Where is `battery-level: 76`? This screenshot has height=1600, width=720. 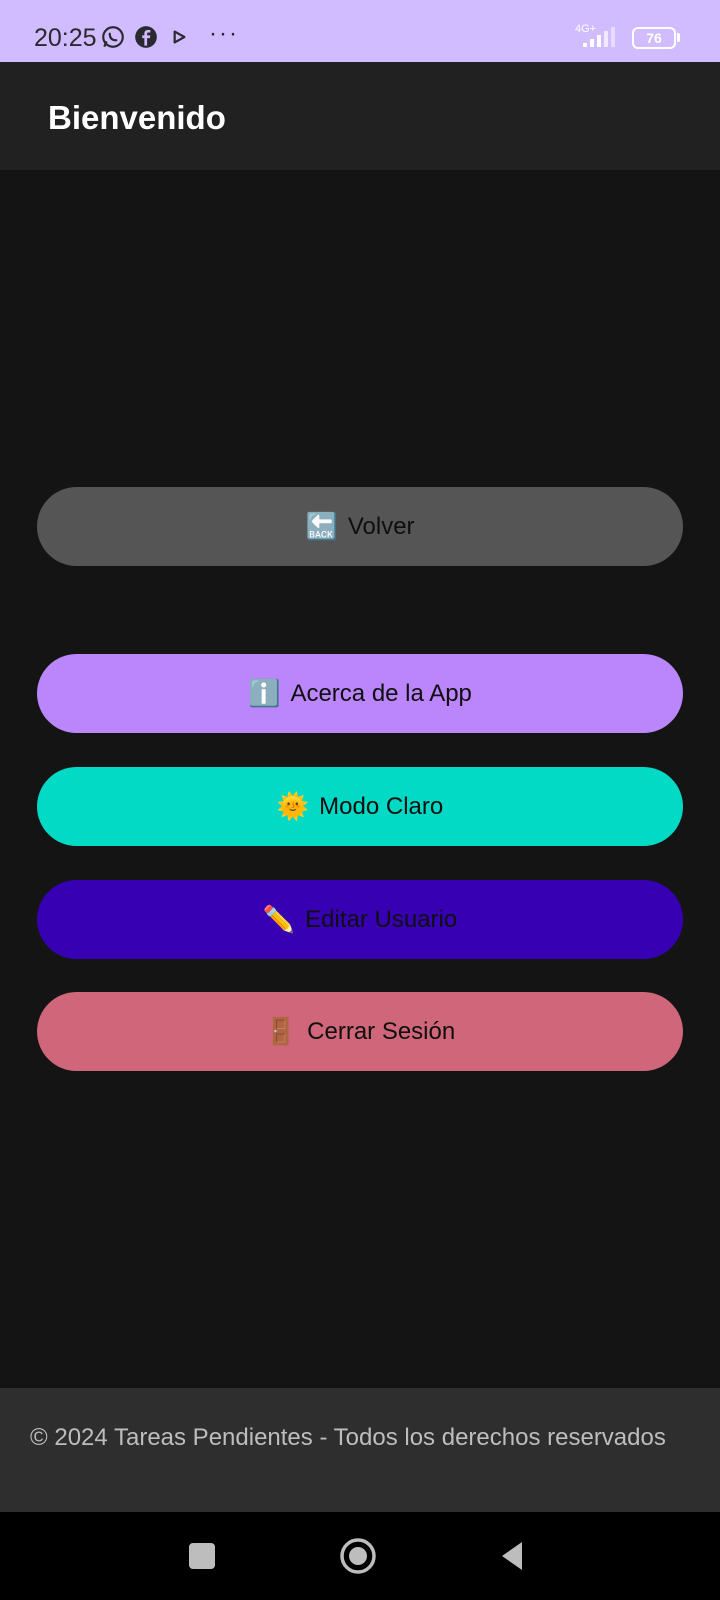
battery-level: 76 is located at coordinates (654, 38).